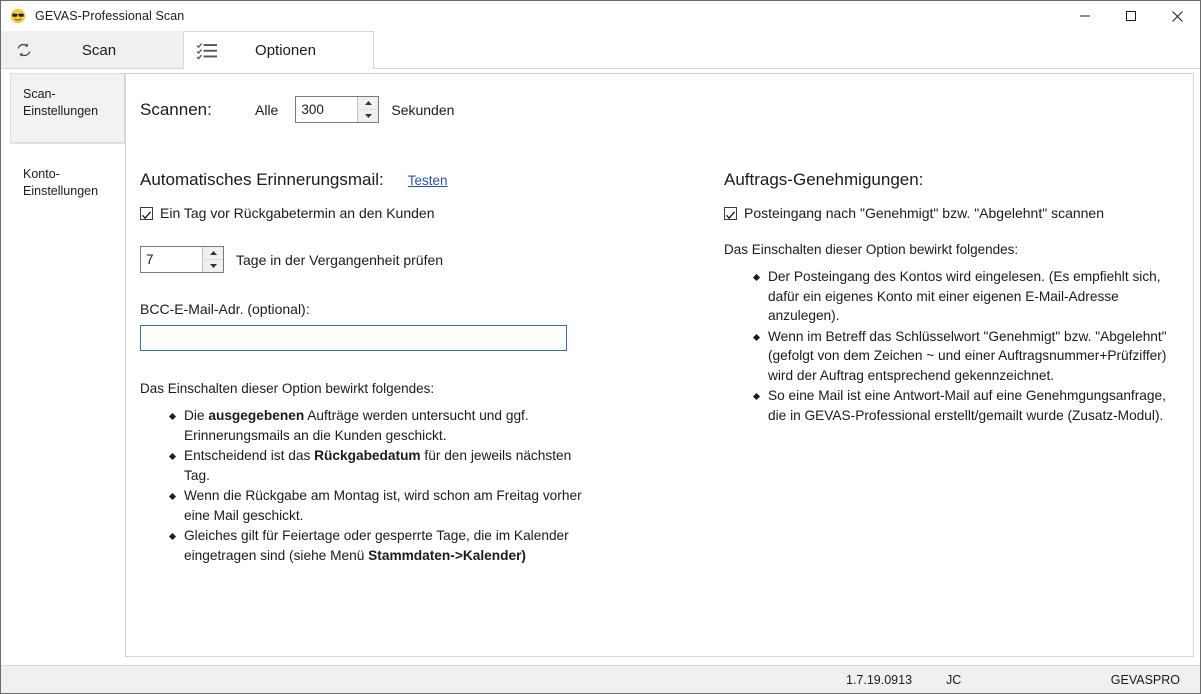 The image size is (1201, 694). Describe the element at coordinates (824, 179) in the screenshot. I see `approvals-title: Auftrags-Genehmigungen:` at that location.